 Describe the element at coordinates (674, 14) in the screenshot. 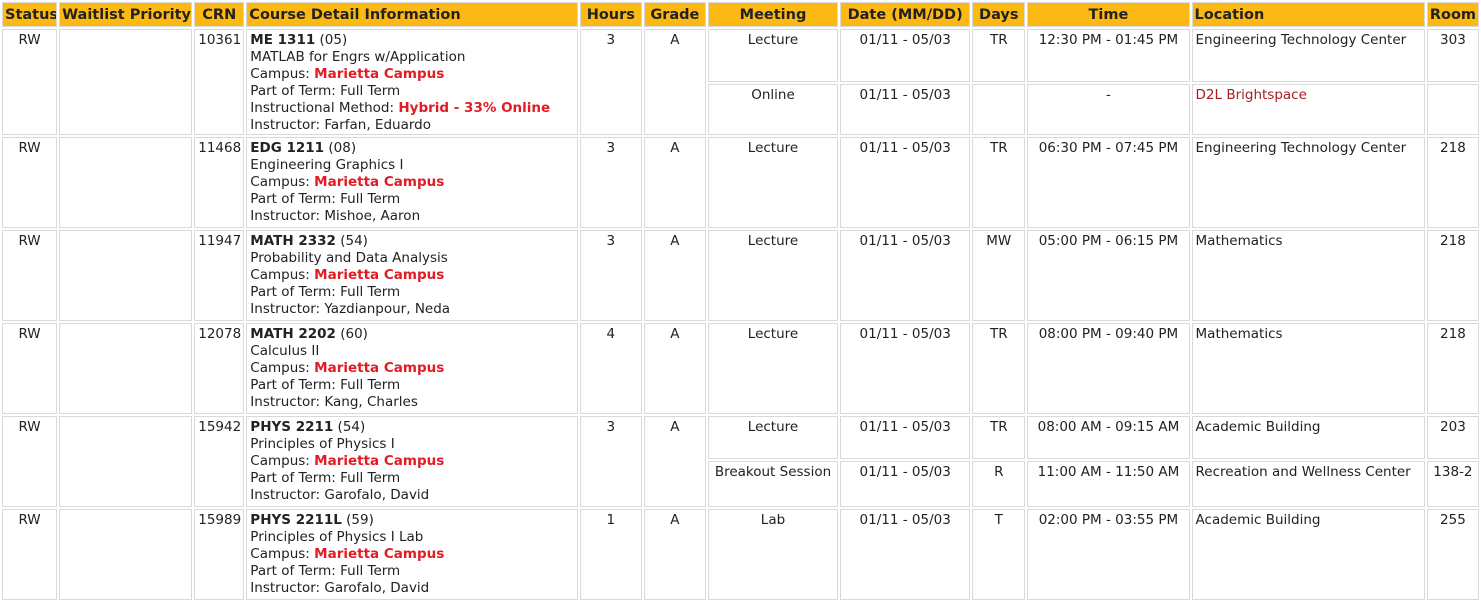

I see `header-grade: Grade` at that location.